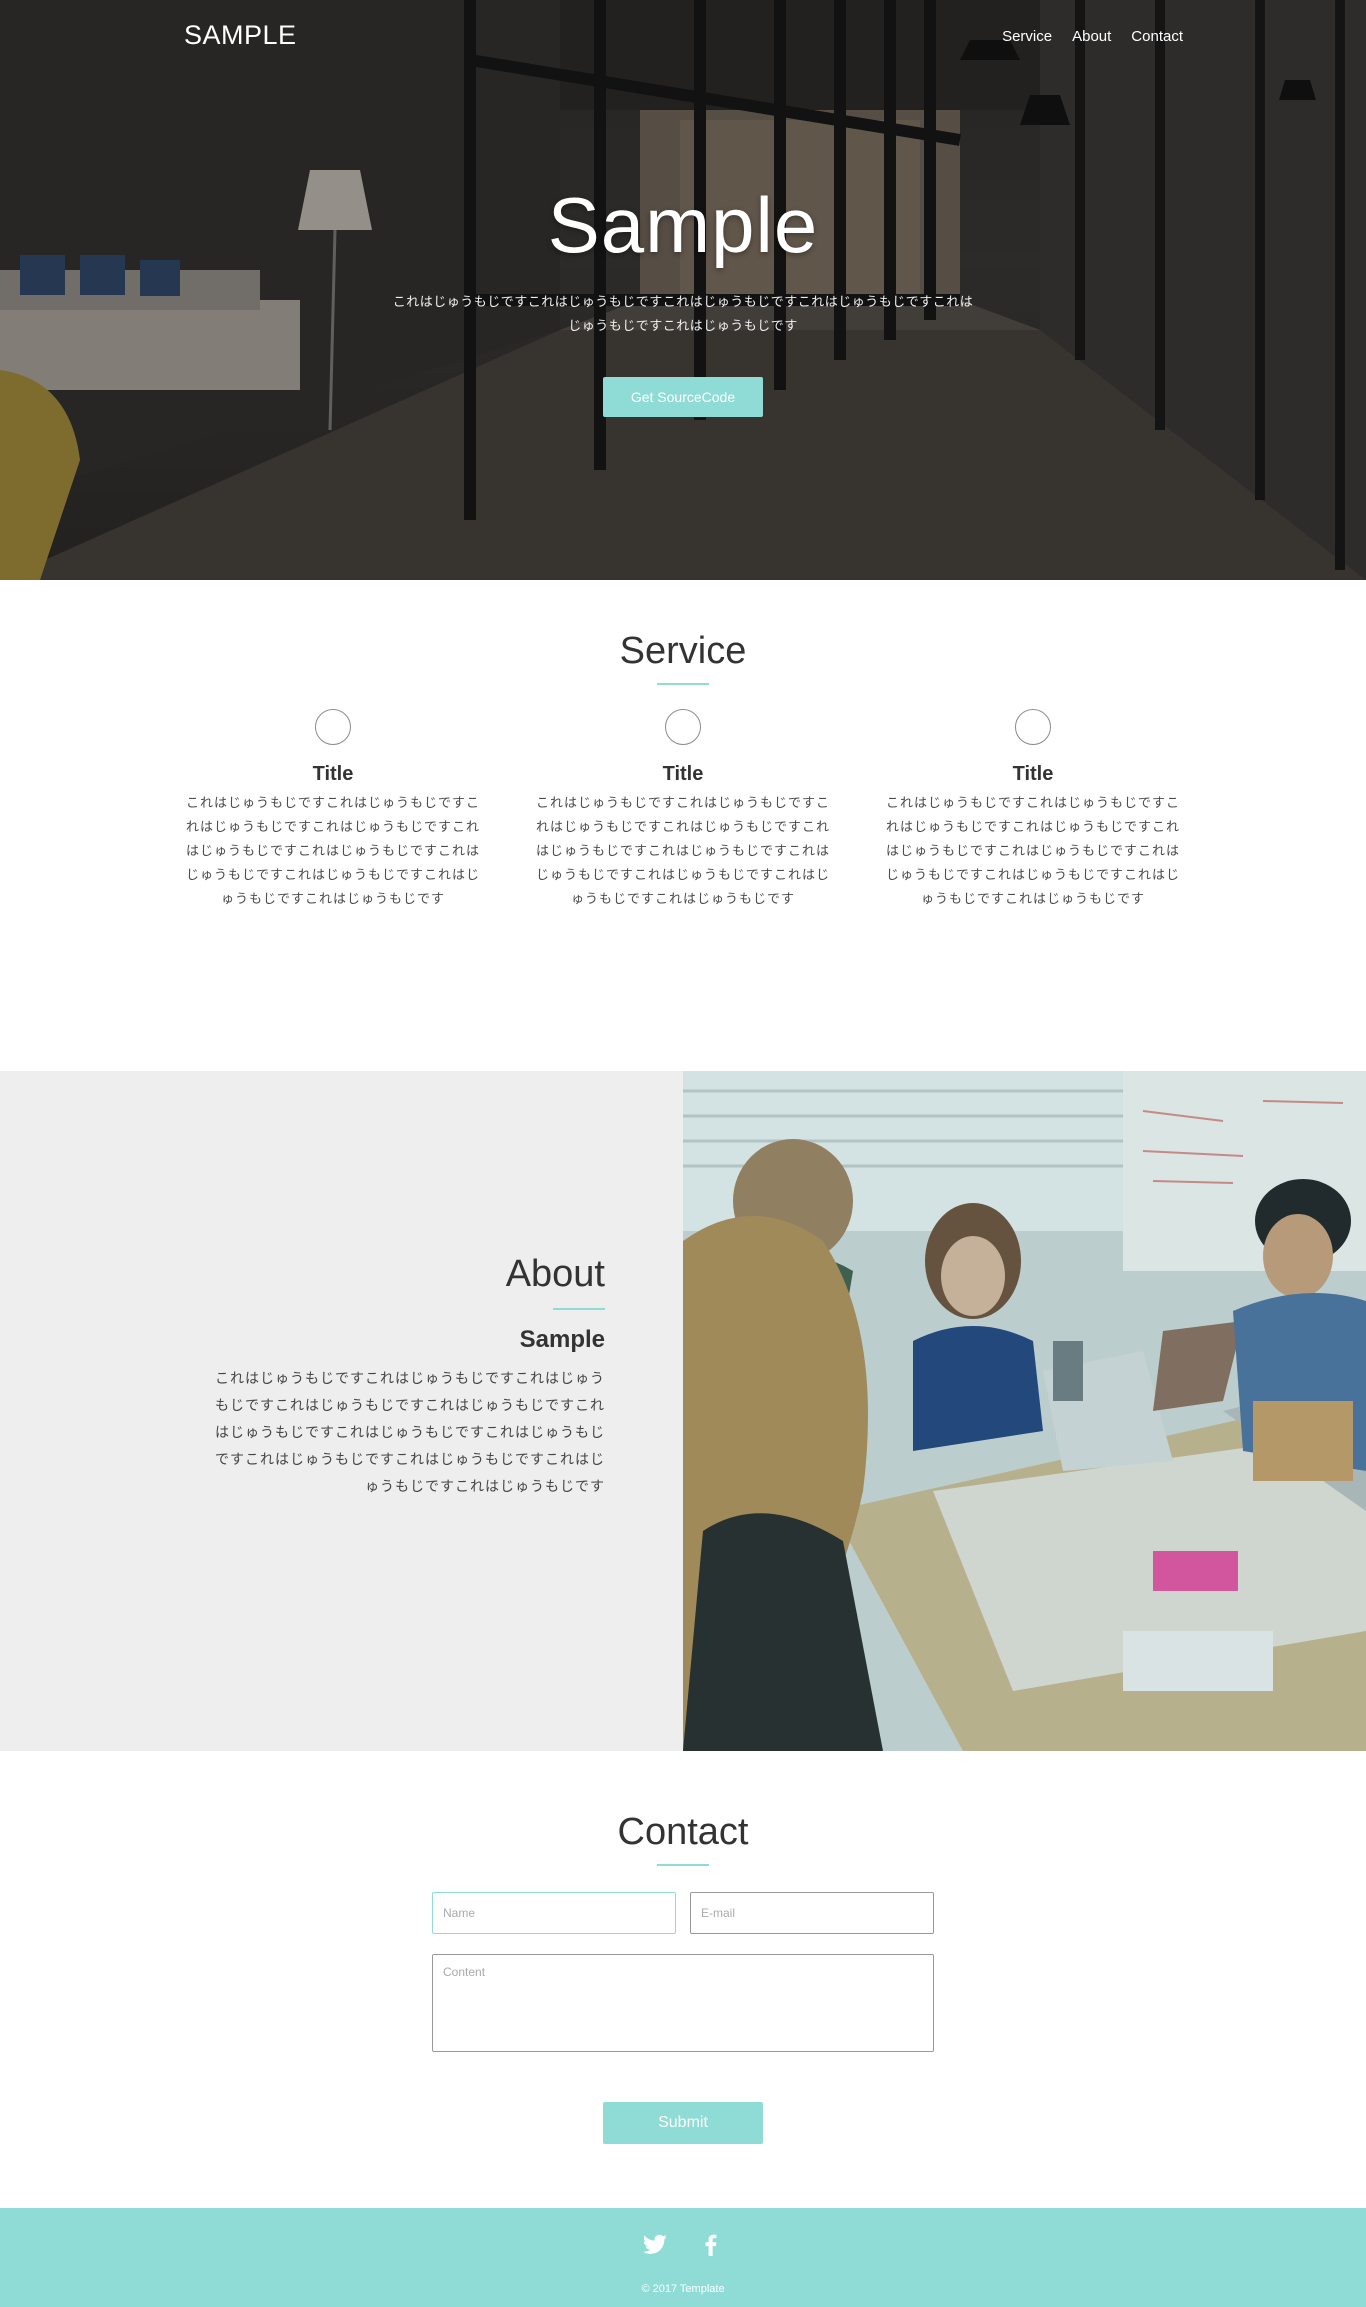  I want to click on contact-title-underline, so click(683, 1865).